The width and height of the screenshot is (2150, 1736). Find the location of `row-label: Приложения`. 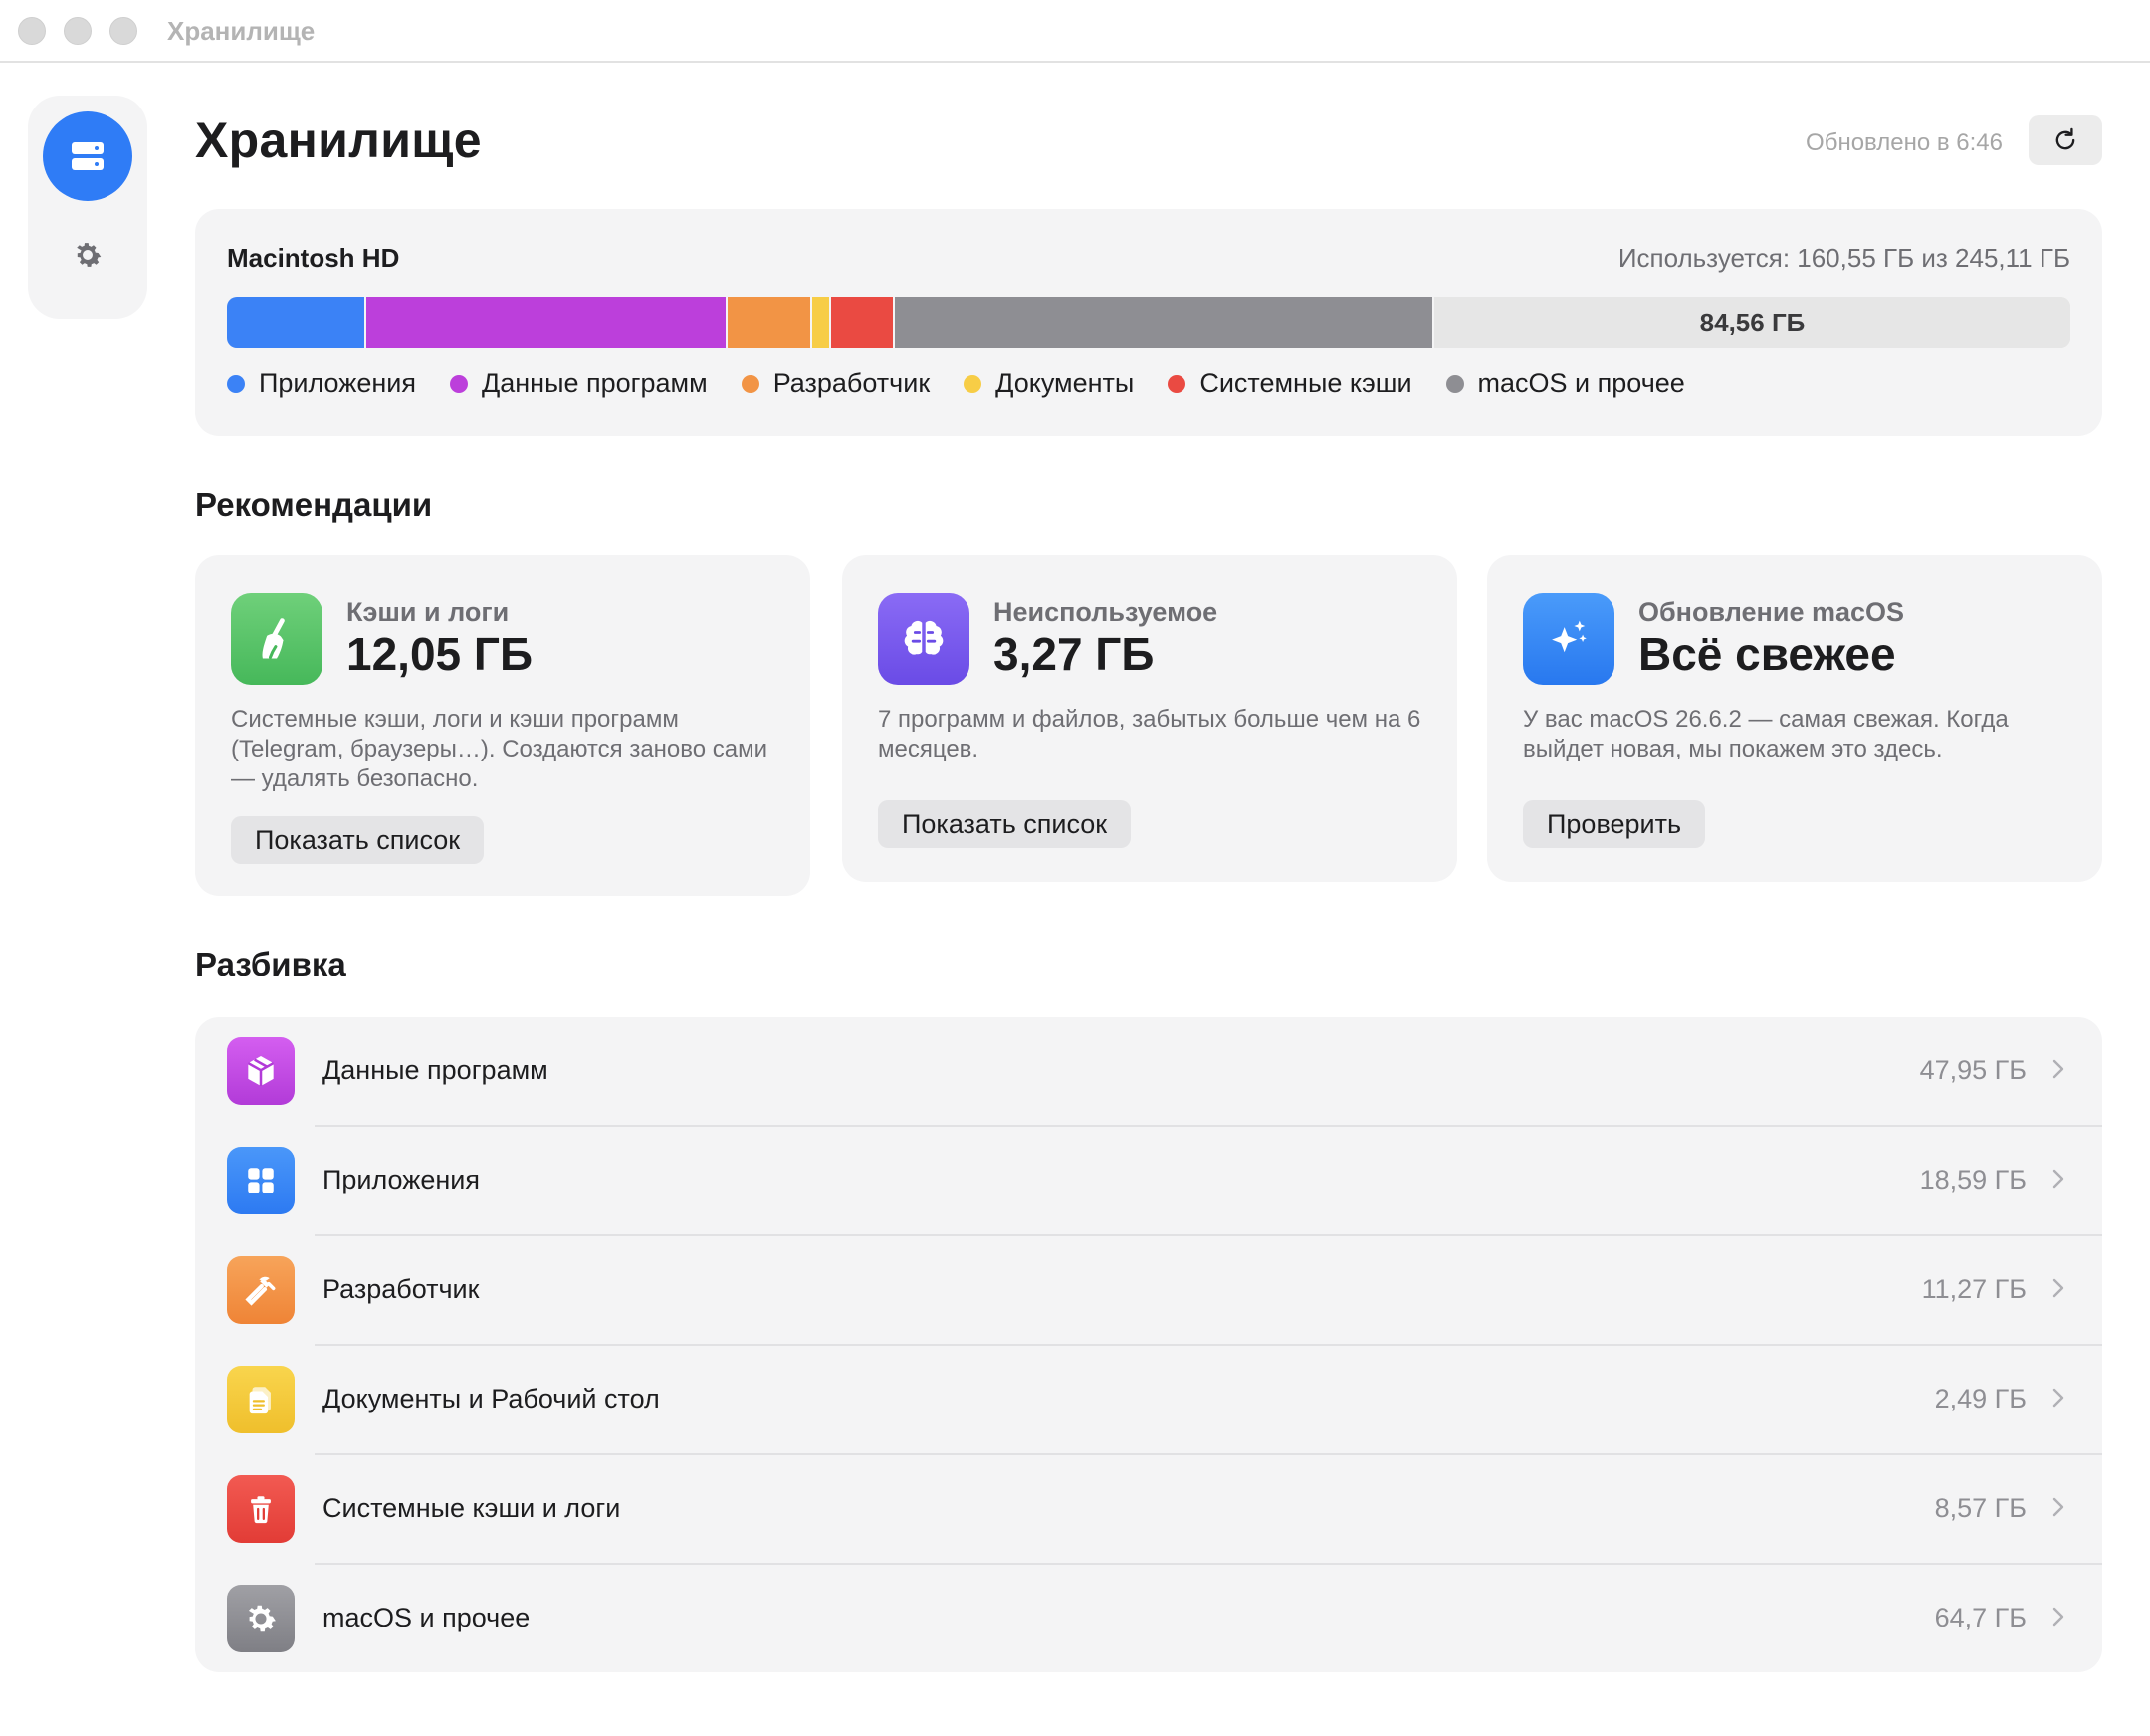

row-label: Приложения is located at coordinates (401, 1179).